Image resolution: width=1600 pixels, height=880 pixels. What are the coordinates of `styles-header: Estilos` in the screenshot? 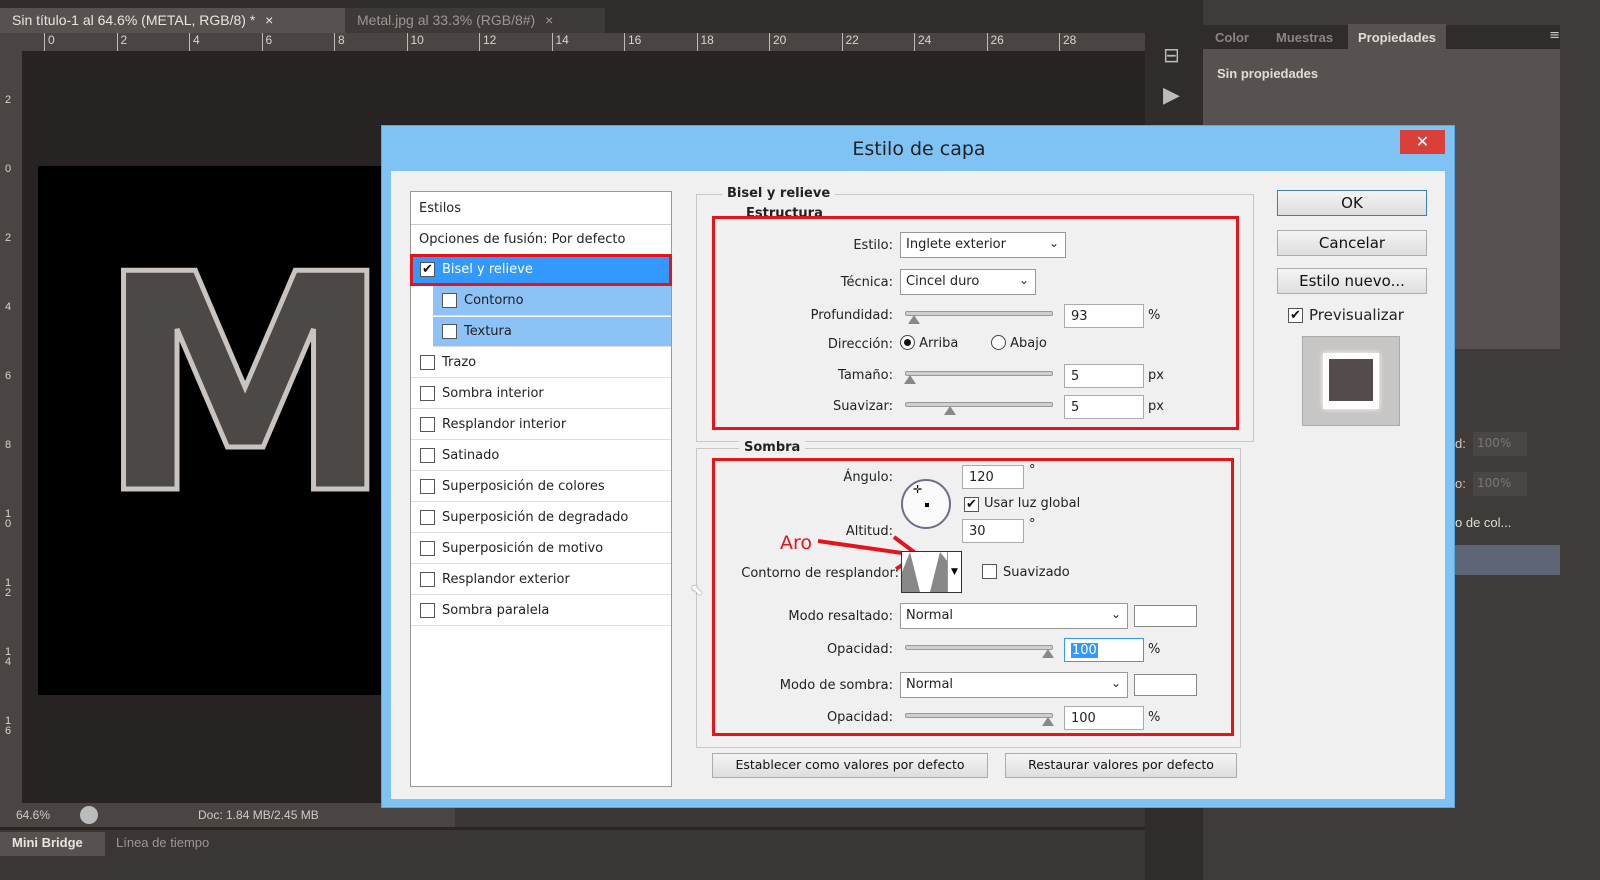 It's located at (541, 208).